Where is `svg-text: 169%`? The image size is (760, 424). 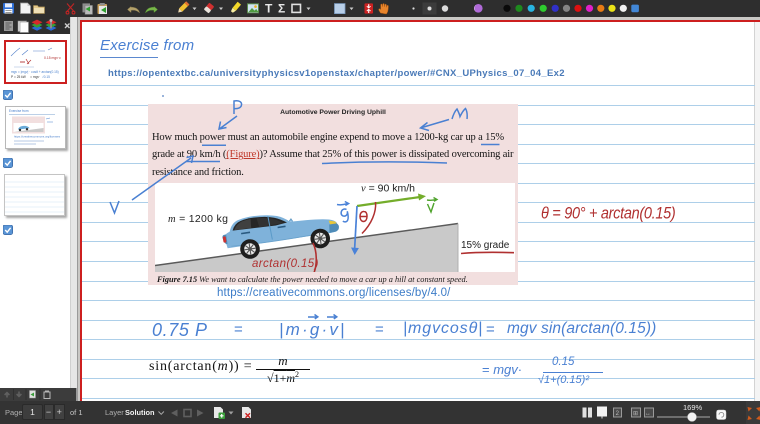
svg-text: 169% is located at coordinates (693, 407).